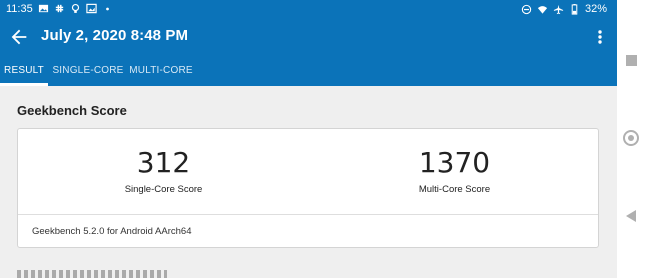 Image resolution: width=648 pixels, height=278 pixels. Describe the element at coordinates (454, 162) in the screenshot. I see `multi-core-score-value: 1370` at that location.